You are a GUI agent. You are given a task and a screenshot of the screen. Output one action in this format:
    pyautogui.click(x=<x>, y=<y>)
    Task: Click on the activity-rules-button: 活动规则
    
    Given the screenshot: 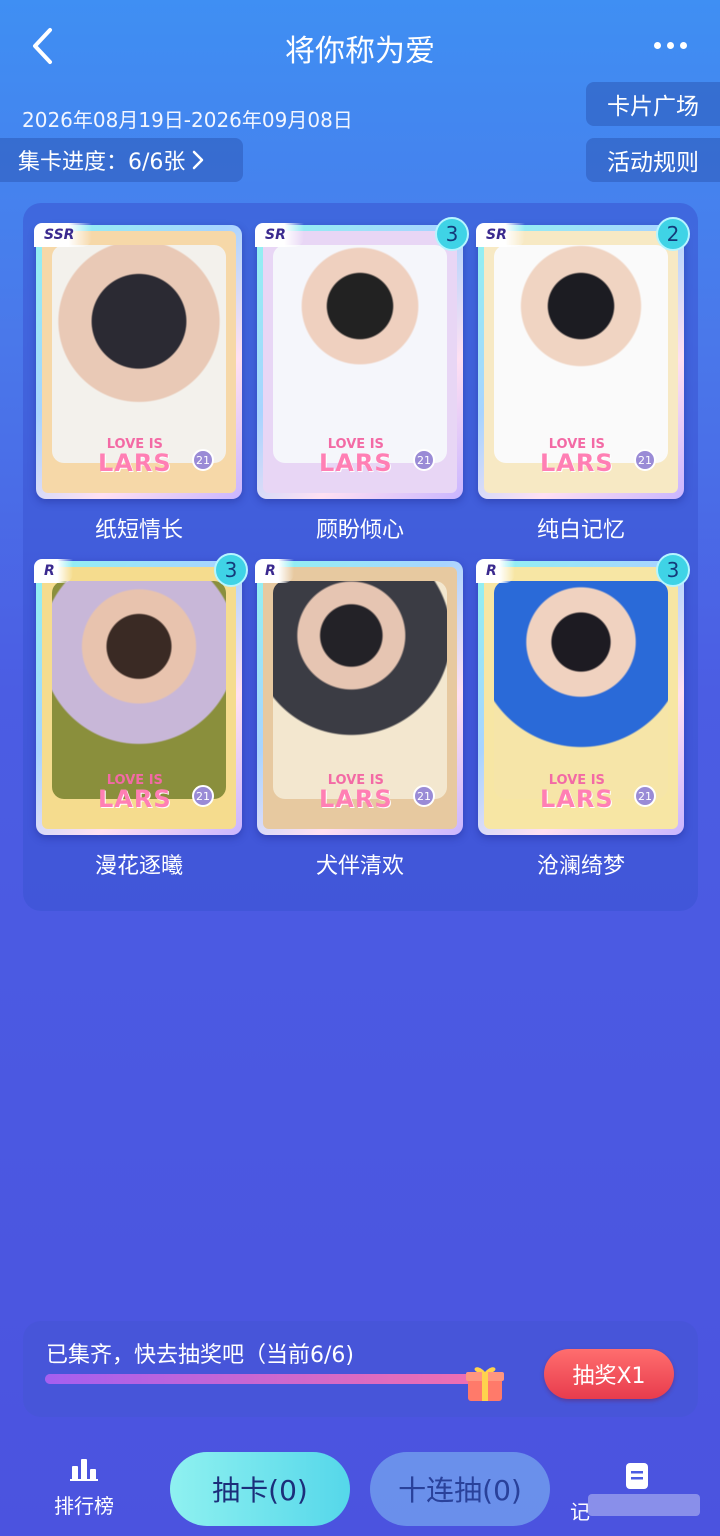 What is the action you would take?
    pyautogui.click(x=653, y=160)
    